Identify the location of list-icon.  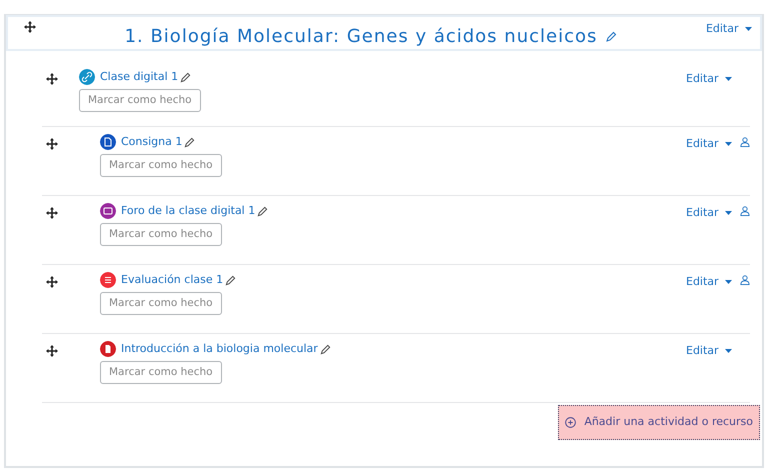
(108, 280).